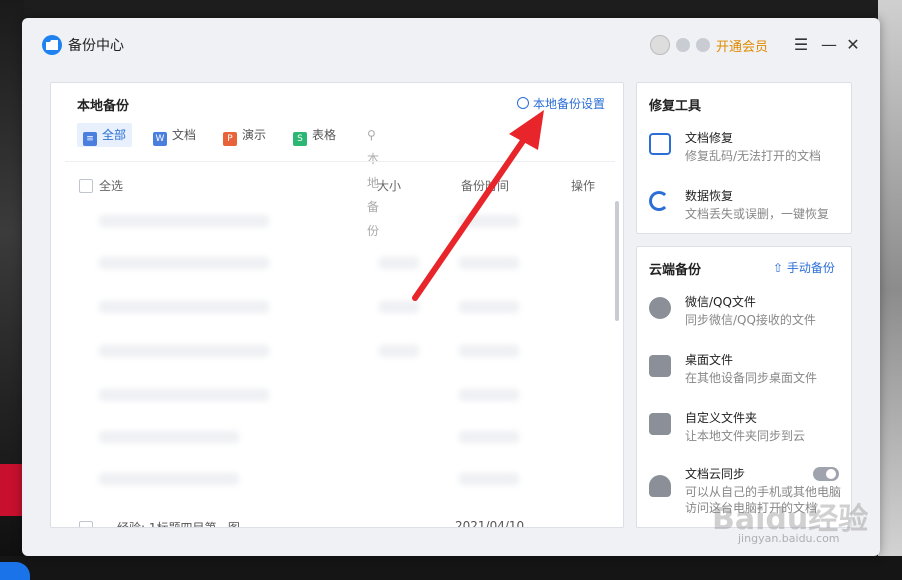 This screenshot has height=580, width=902. Describe the element at coordinates (789, 538) in the screenshot. I see `watermark-url: jingyan.baidu.com` at that location.